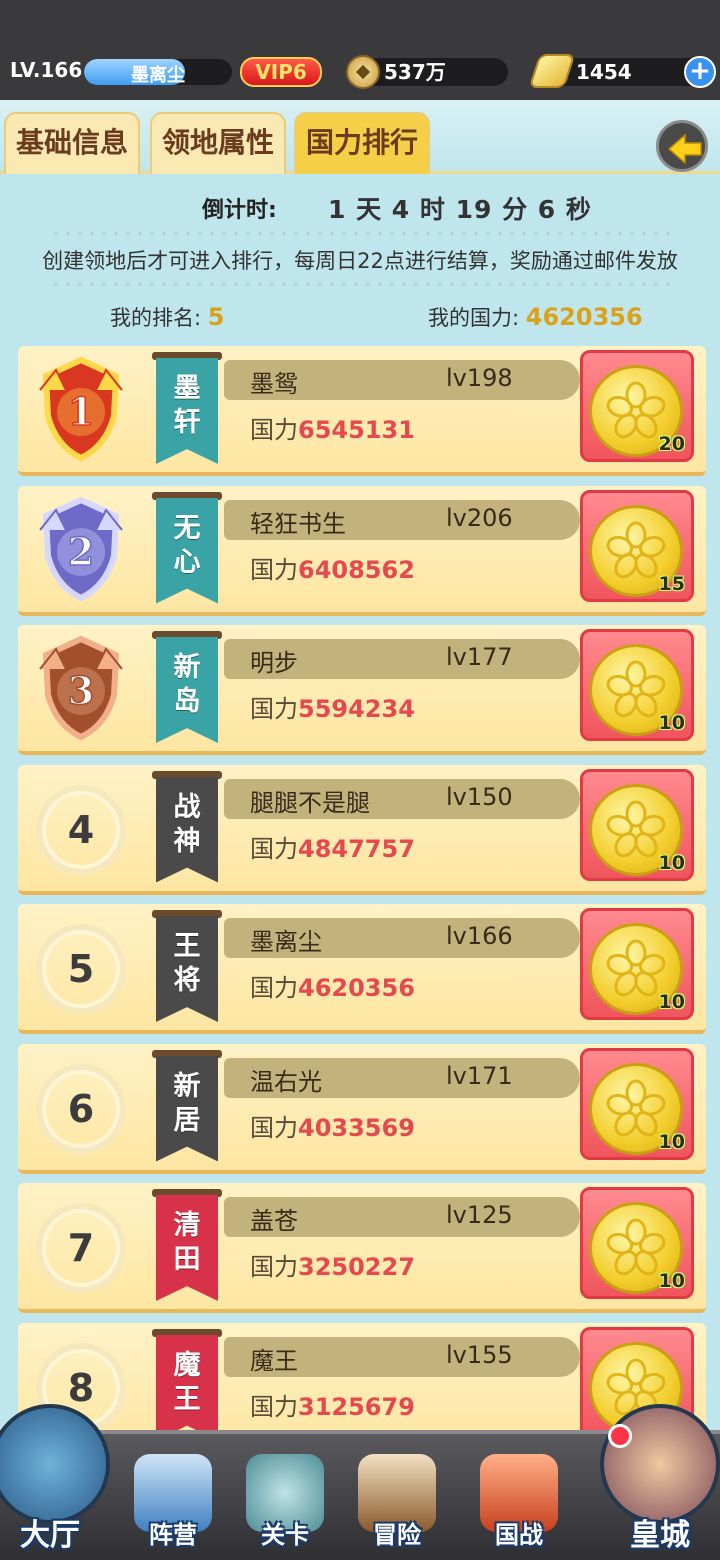  I want to click on alliance-name-char-1: 王, so click(187, 946).